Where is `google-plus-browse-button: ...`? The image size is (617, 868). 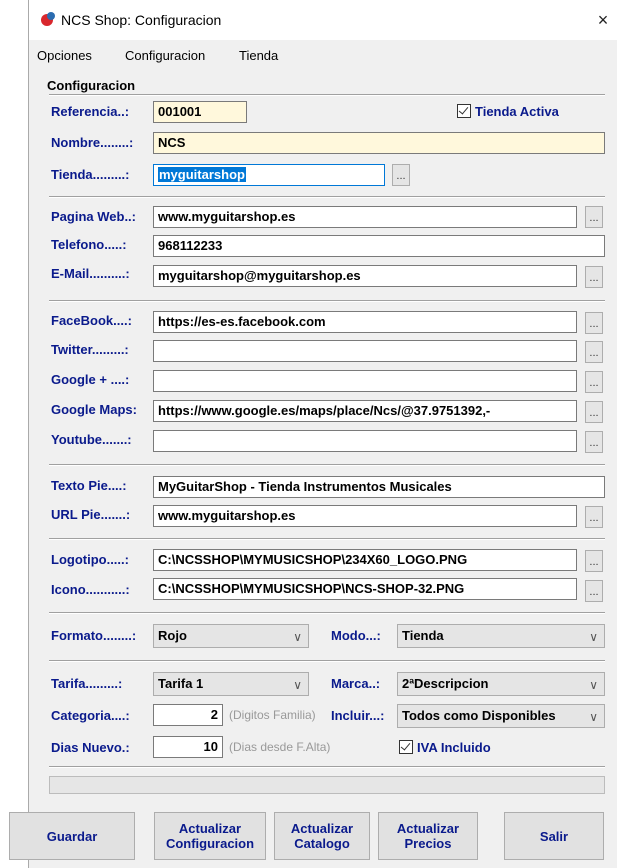
google-plus-browse-button: ... is located at coordinates (594, 382).